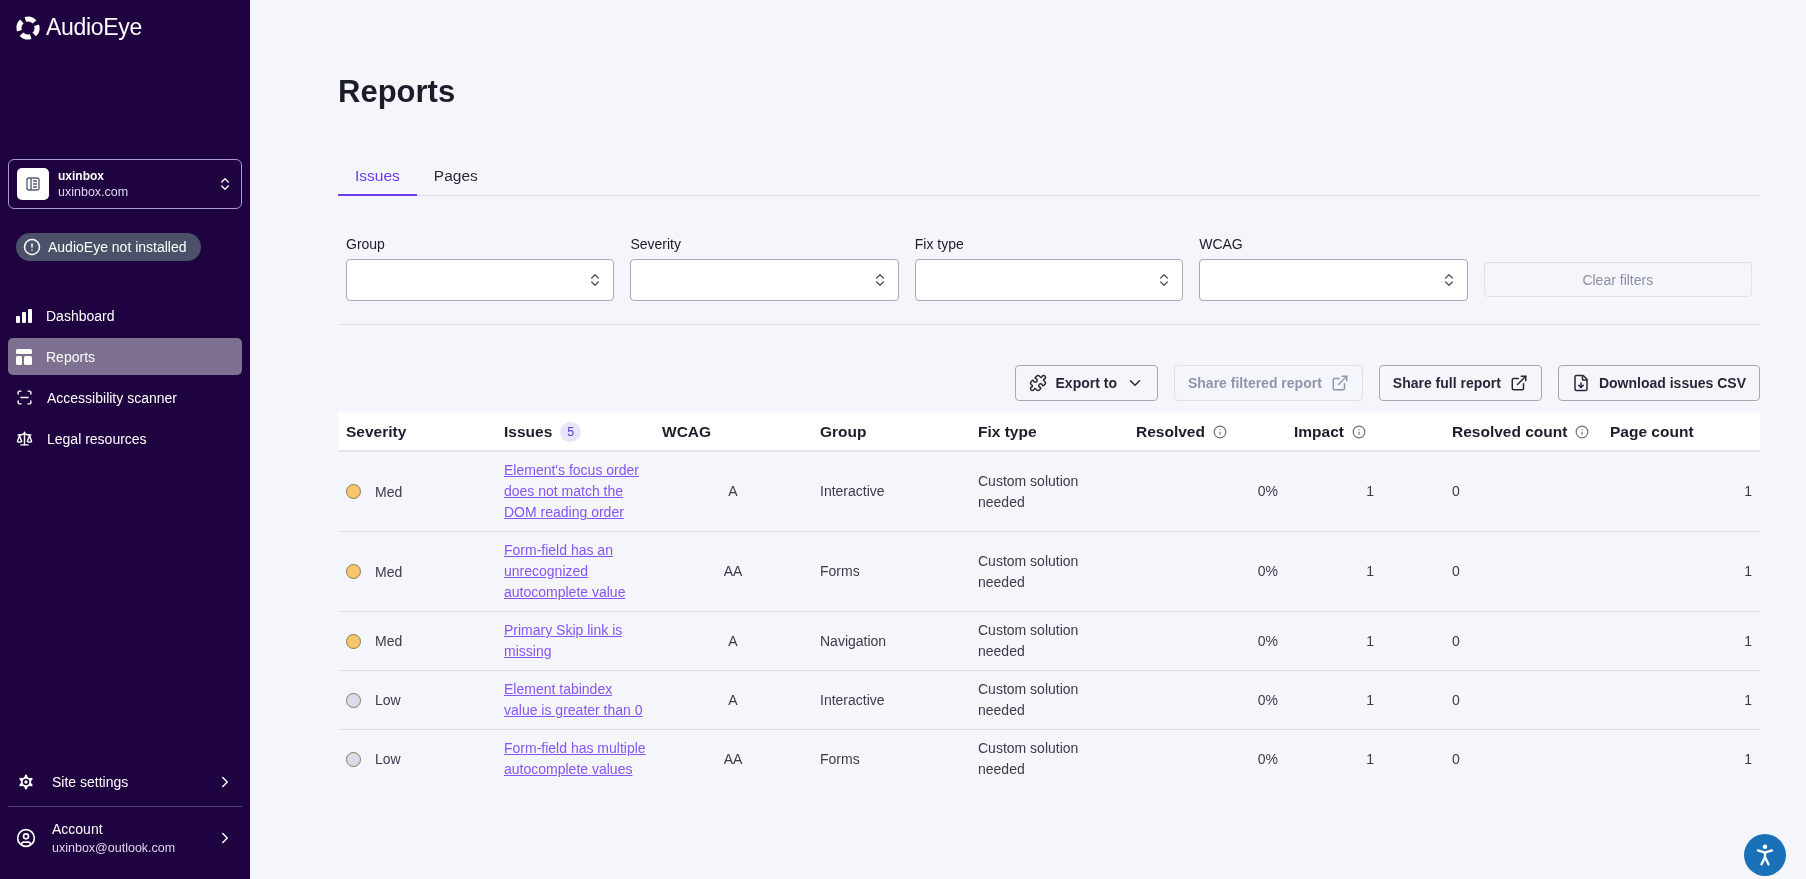 This screenshot has height=879, width=1806. I want to click on page-title: Reports, so click(397, 92).